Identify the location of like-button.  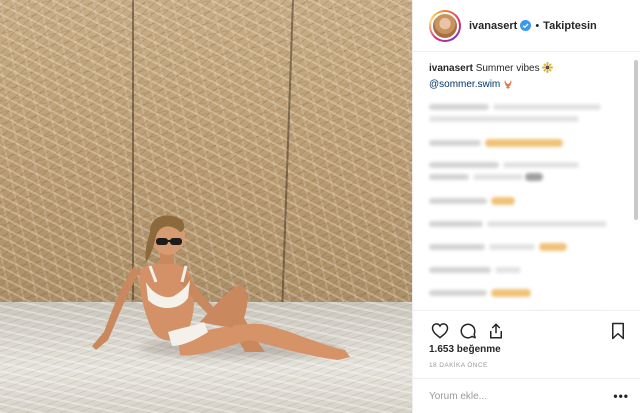
(440, 331).